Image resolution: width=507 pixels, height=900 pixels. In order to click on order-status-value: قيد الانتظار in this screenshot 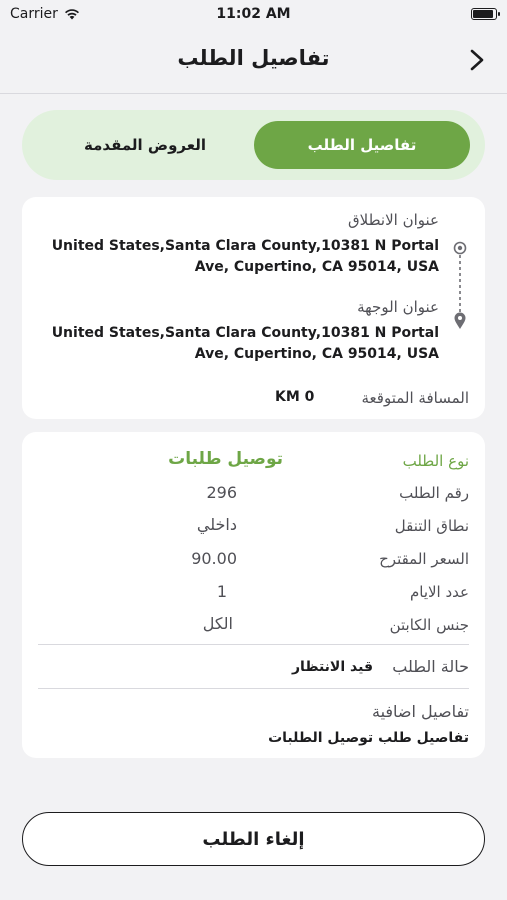, I will do `click(332, 667)`.